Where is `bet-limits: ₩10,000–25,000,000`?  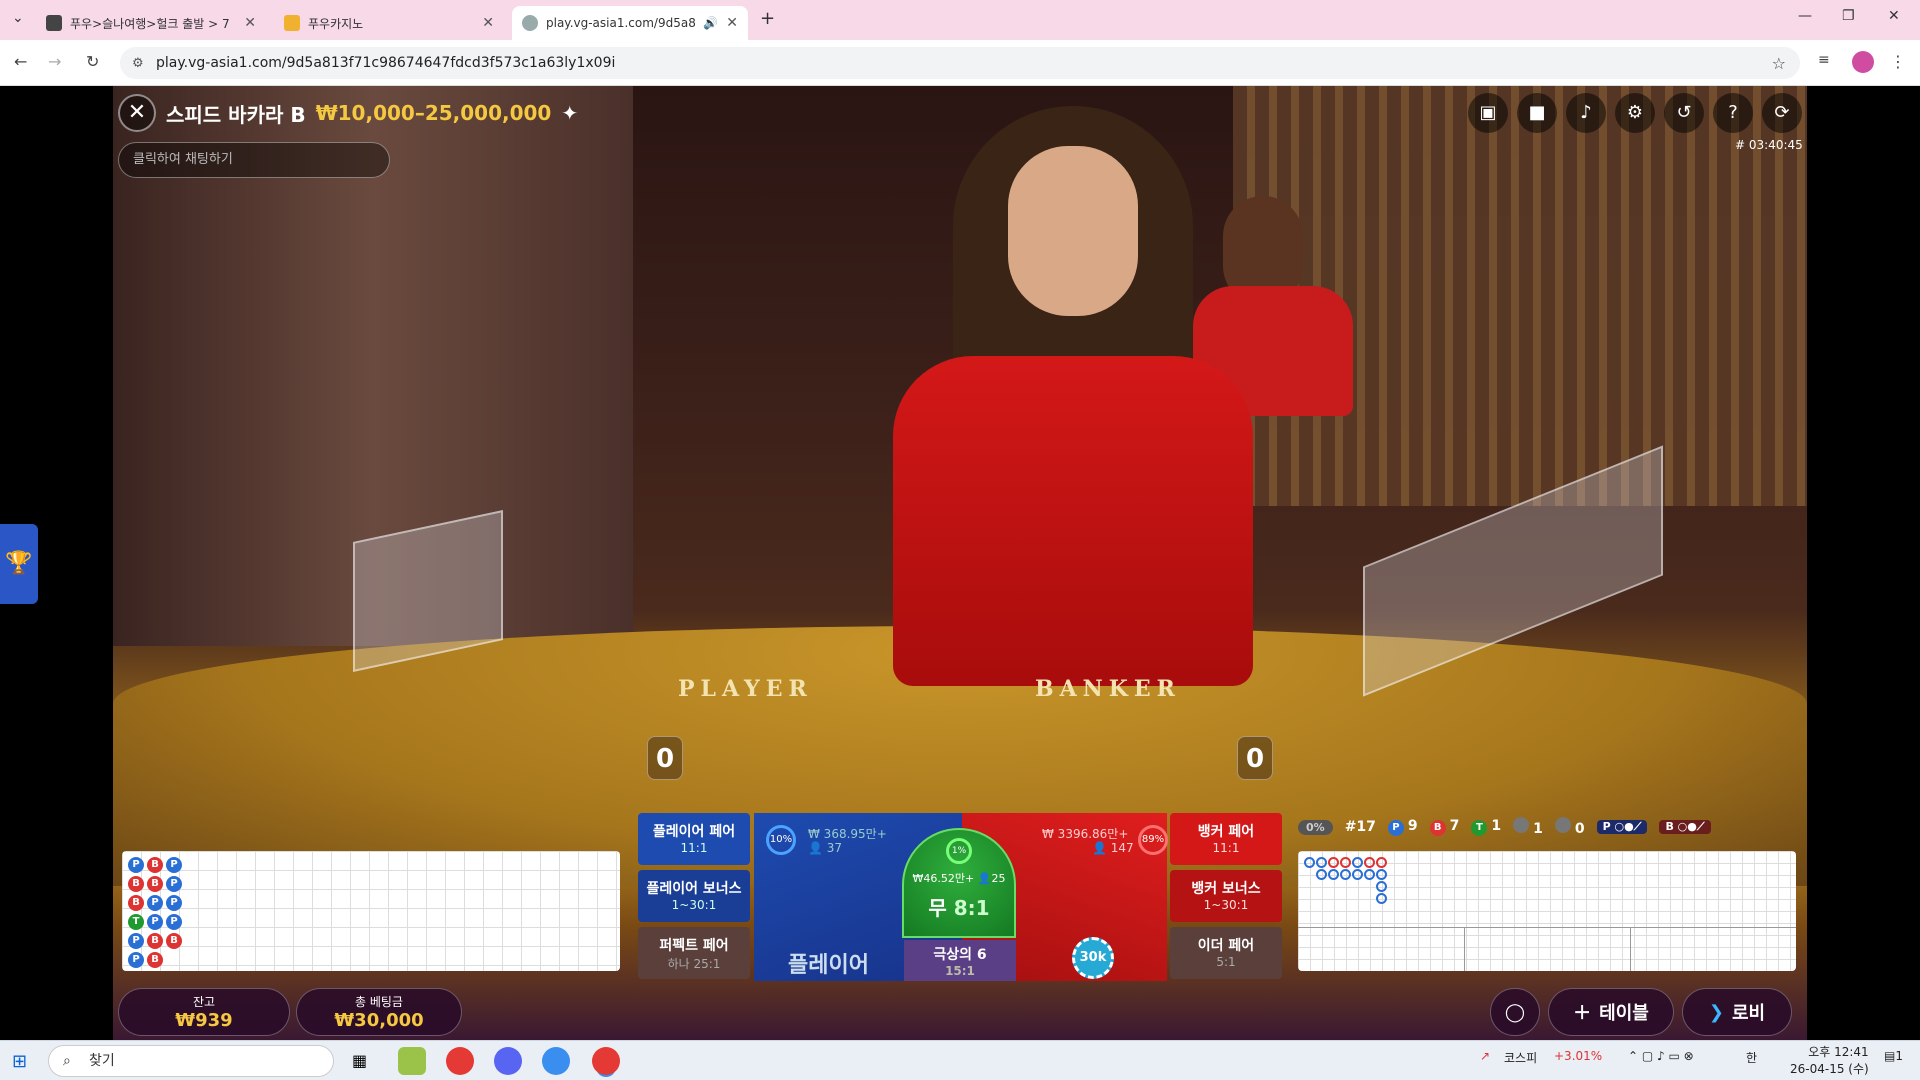 bet-limits: ₩10,000–25,000,000 is located at coordinates (433, 113).